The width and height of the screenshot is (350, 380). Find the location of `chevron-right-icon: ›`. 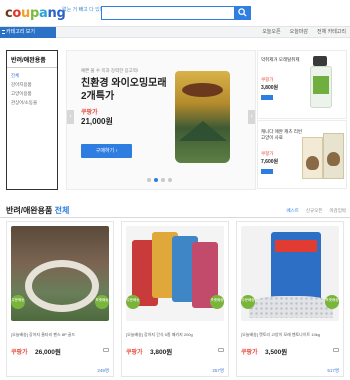

chevron-right-icon: › is located at coordinates (116, 151).